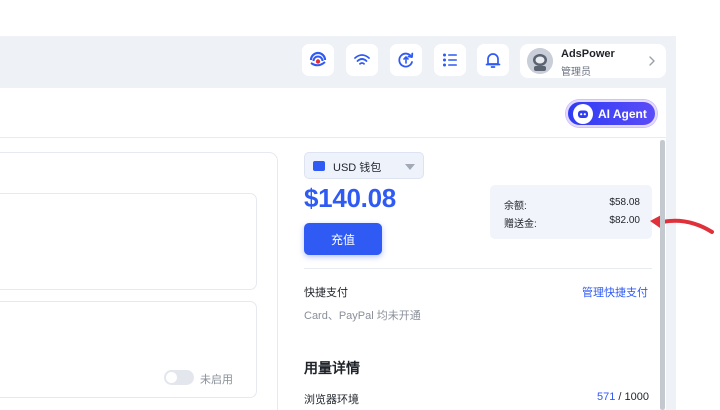  I want to click on list-icon, so click(450, 60).